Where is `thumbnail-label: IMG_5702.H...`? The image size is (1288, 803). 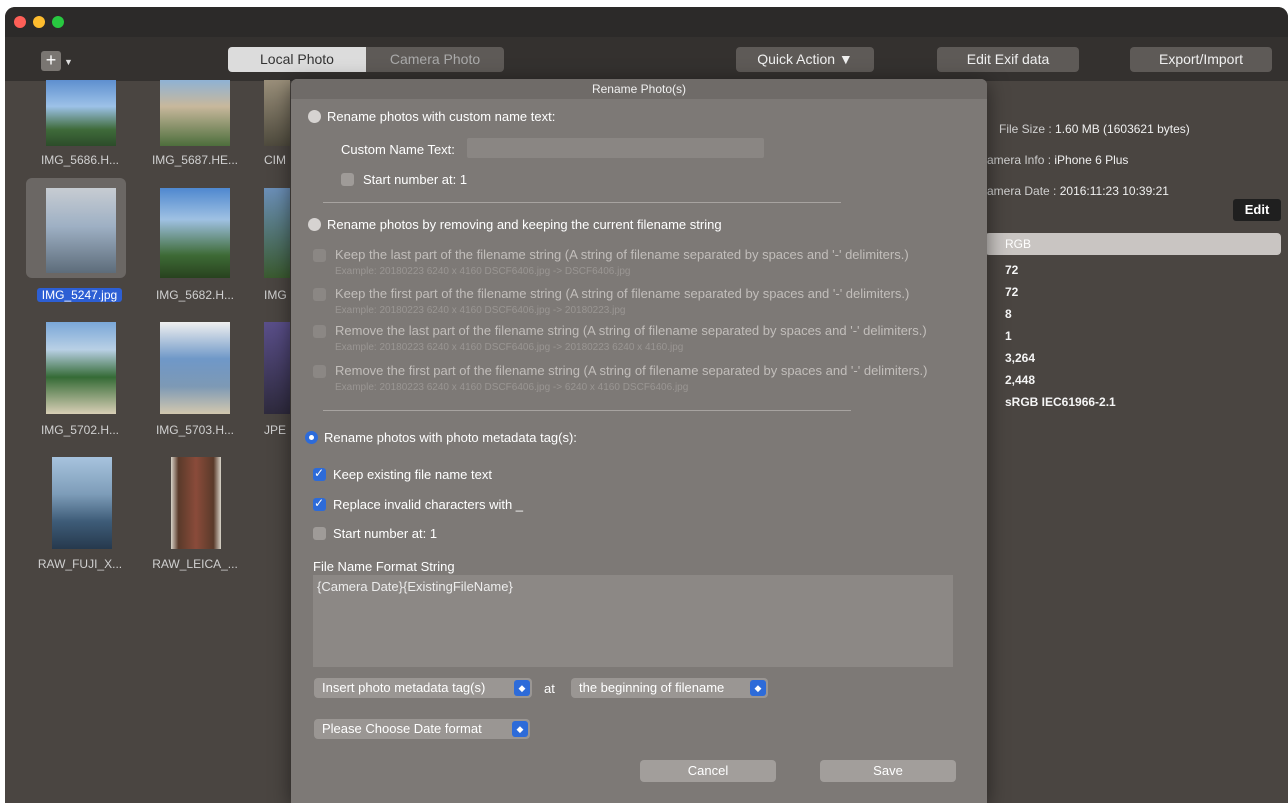
thumbnail-label: IMG_5702.H... is located at coordinates (80, 430).